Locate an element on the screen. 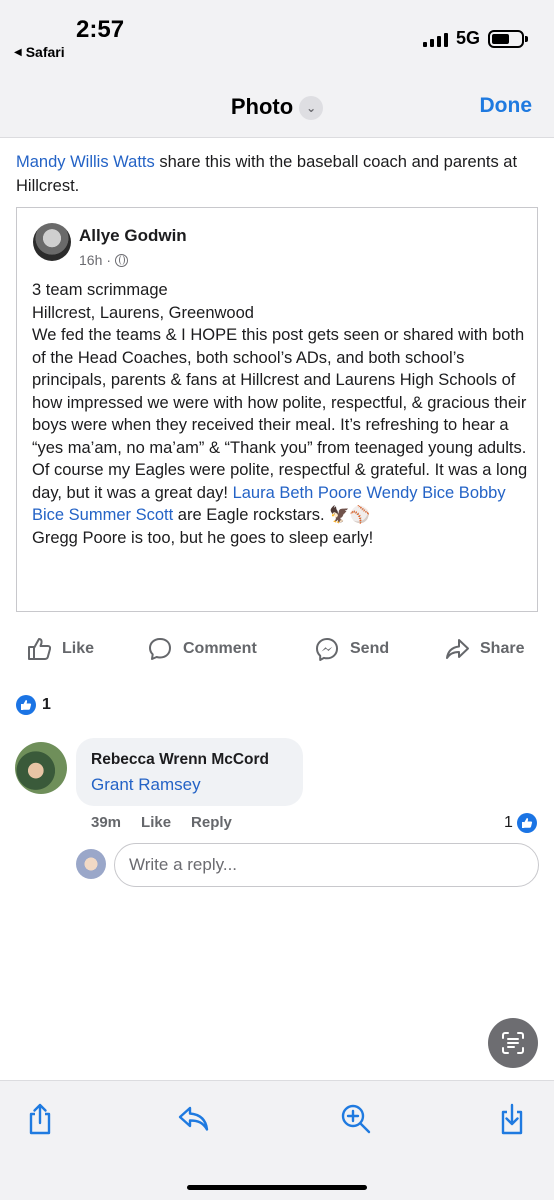 This screenshot has height=1200, width=554. back-app-label: Safari is located at coordinates (45, 52).